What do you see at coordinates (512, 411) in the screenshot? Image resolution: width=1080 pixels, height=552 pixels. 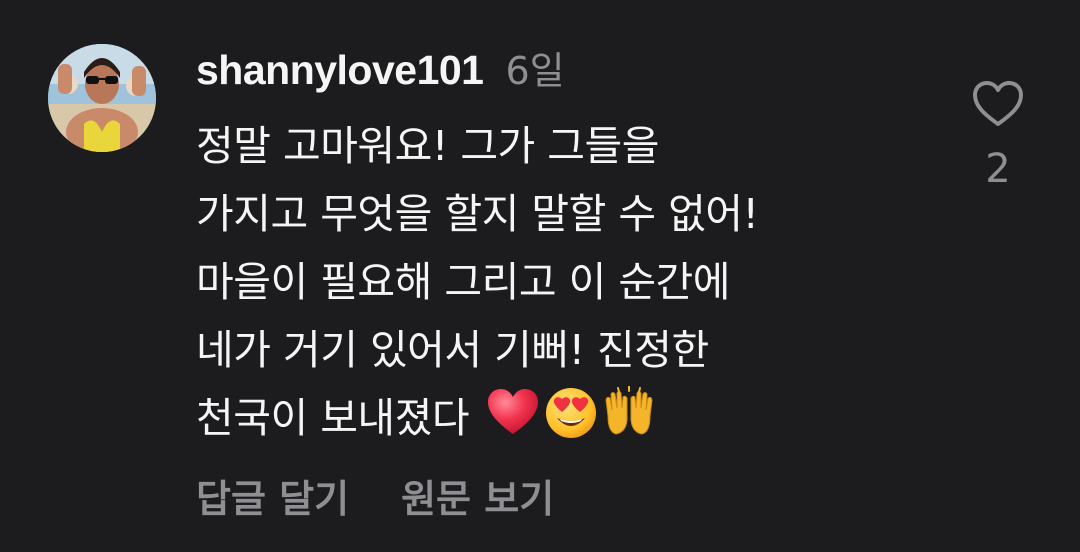 I see `red-heart-emoji-icon` at bounding box center [512, 411].